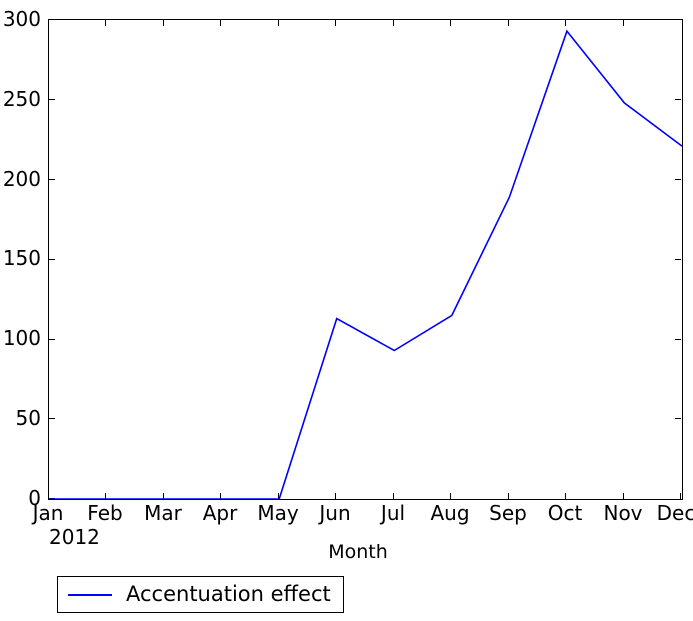  I want to click on x-tick-label: Feb, so click(105, 513).